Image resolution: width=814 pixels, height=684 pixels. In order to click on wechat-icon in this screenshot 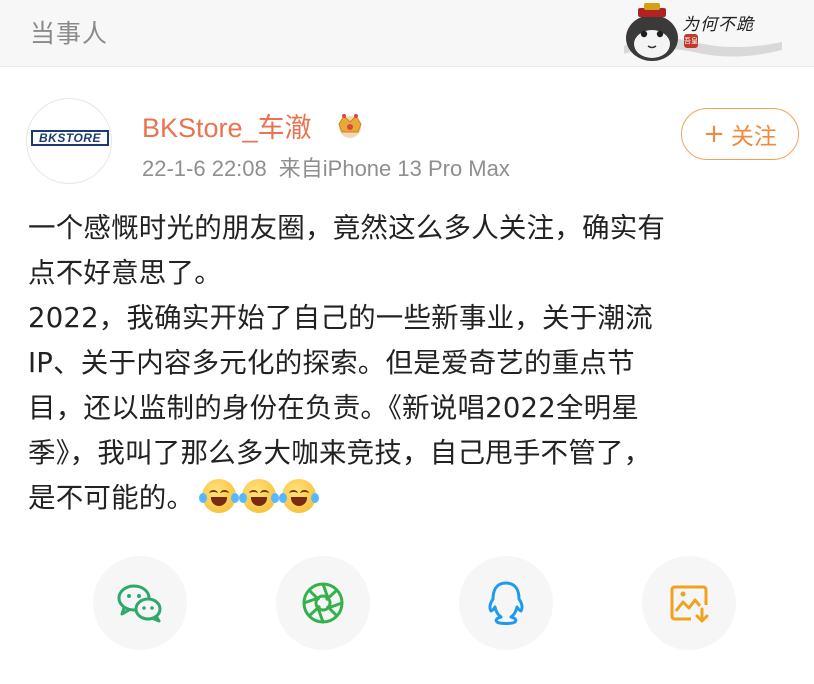, I will do `click(139, 603)`.